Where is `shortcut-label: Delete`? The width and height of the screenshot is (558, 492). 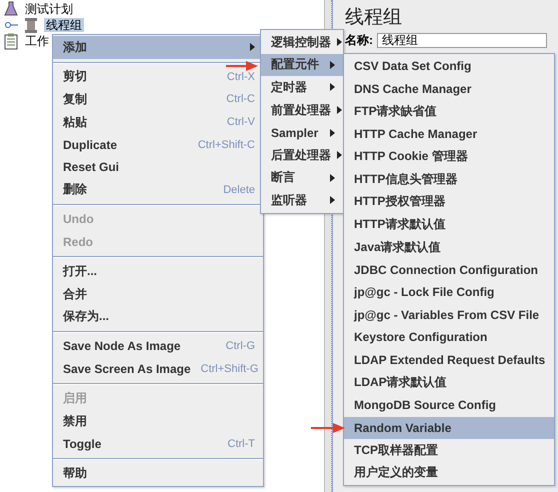 shortcut-label: Delete is located at coordinates (239, 190).